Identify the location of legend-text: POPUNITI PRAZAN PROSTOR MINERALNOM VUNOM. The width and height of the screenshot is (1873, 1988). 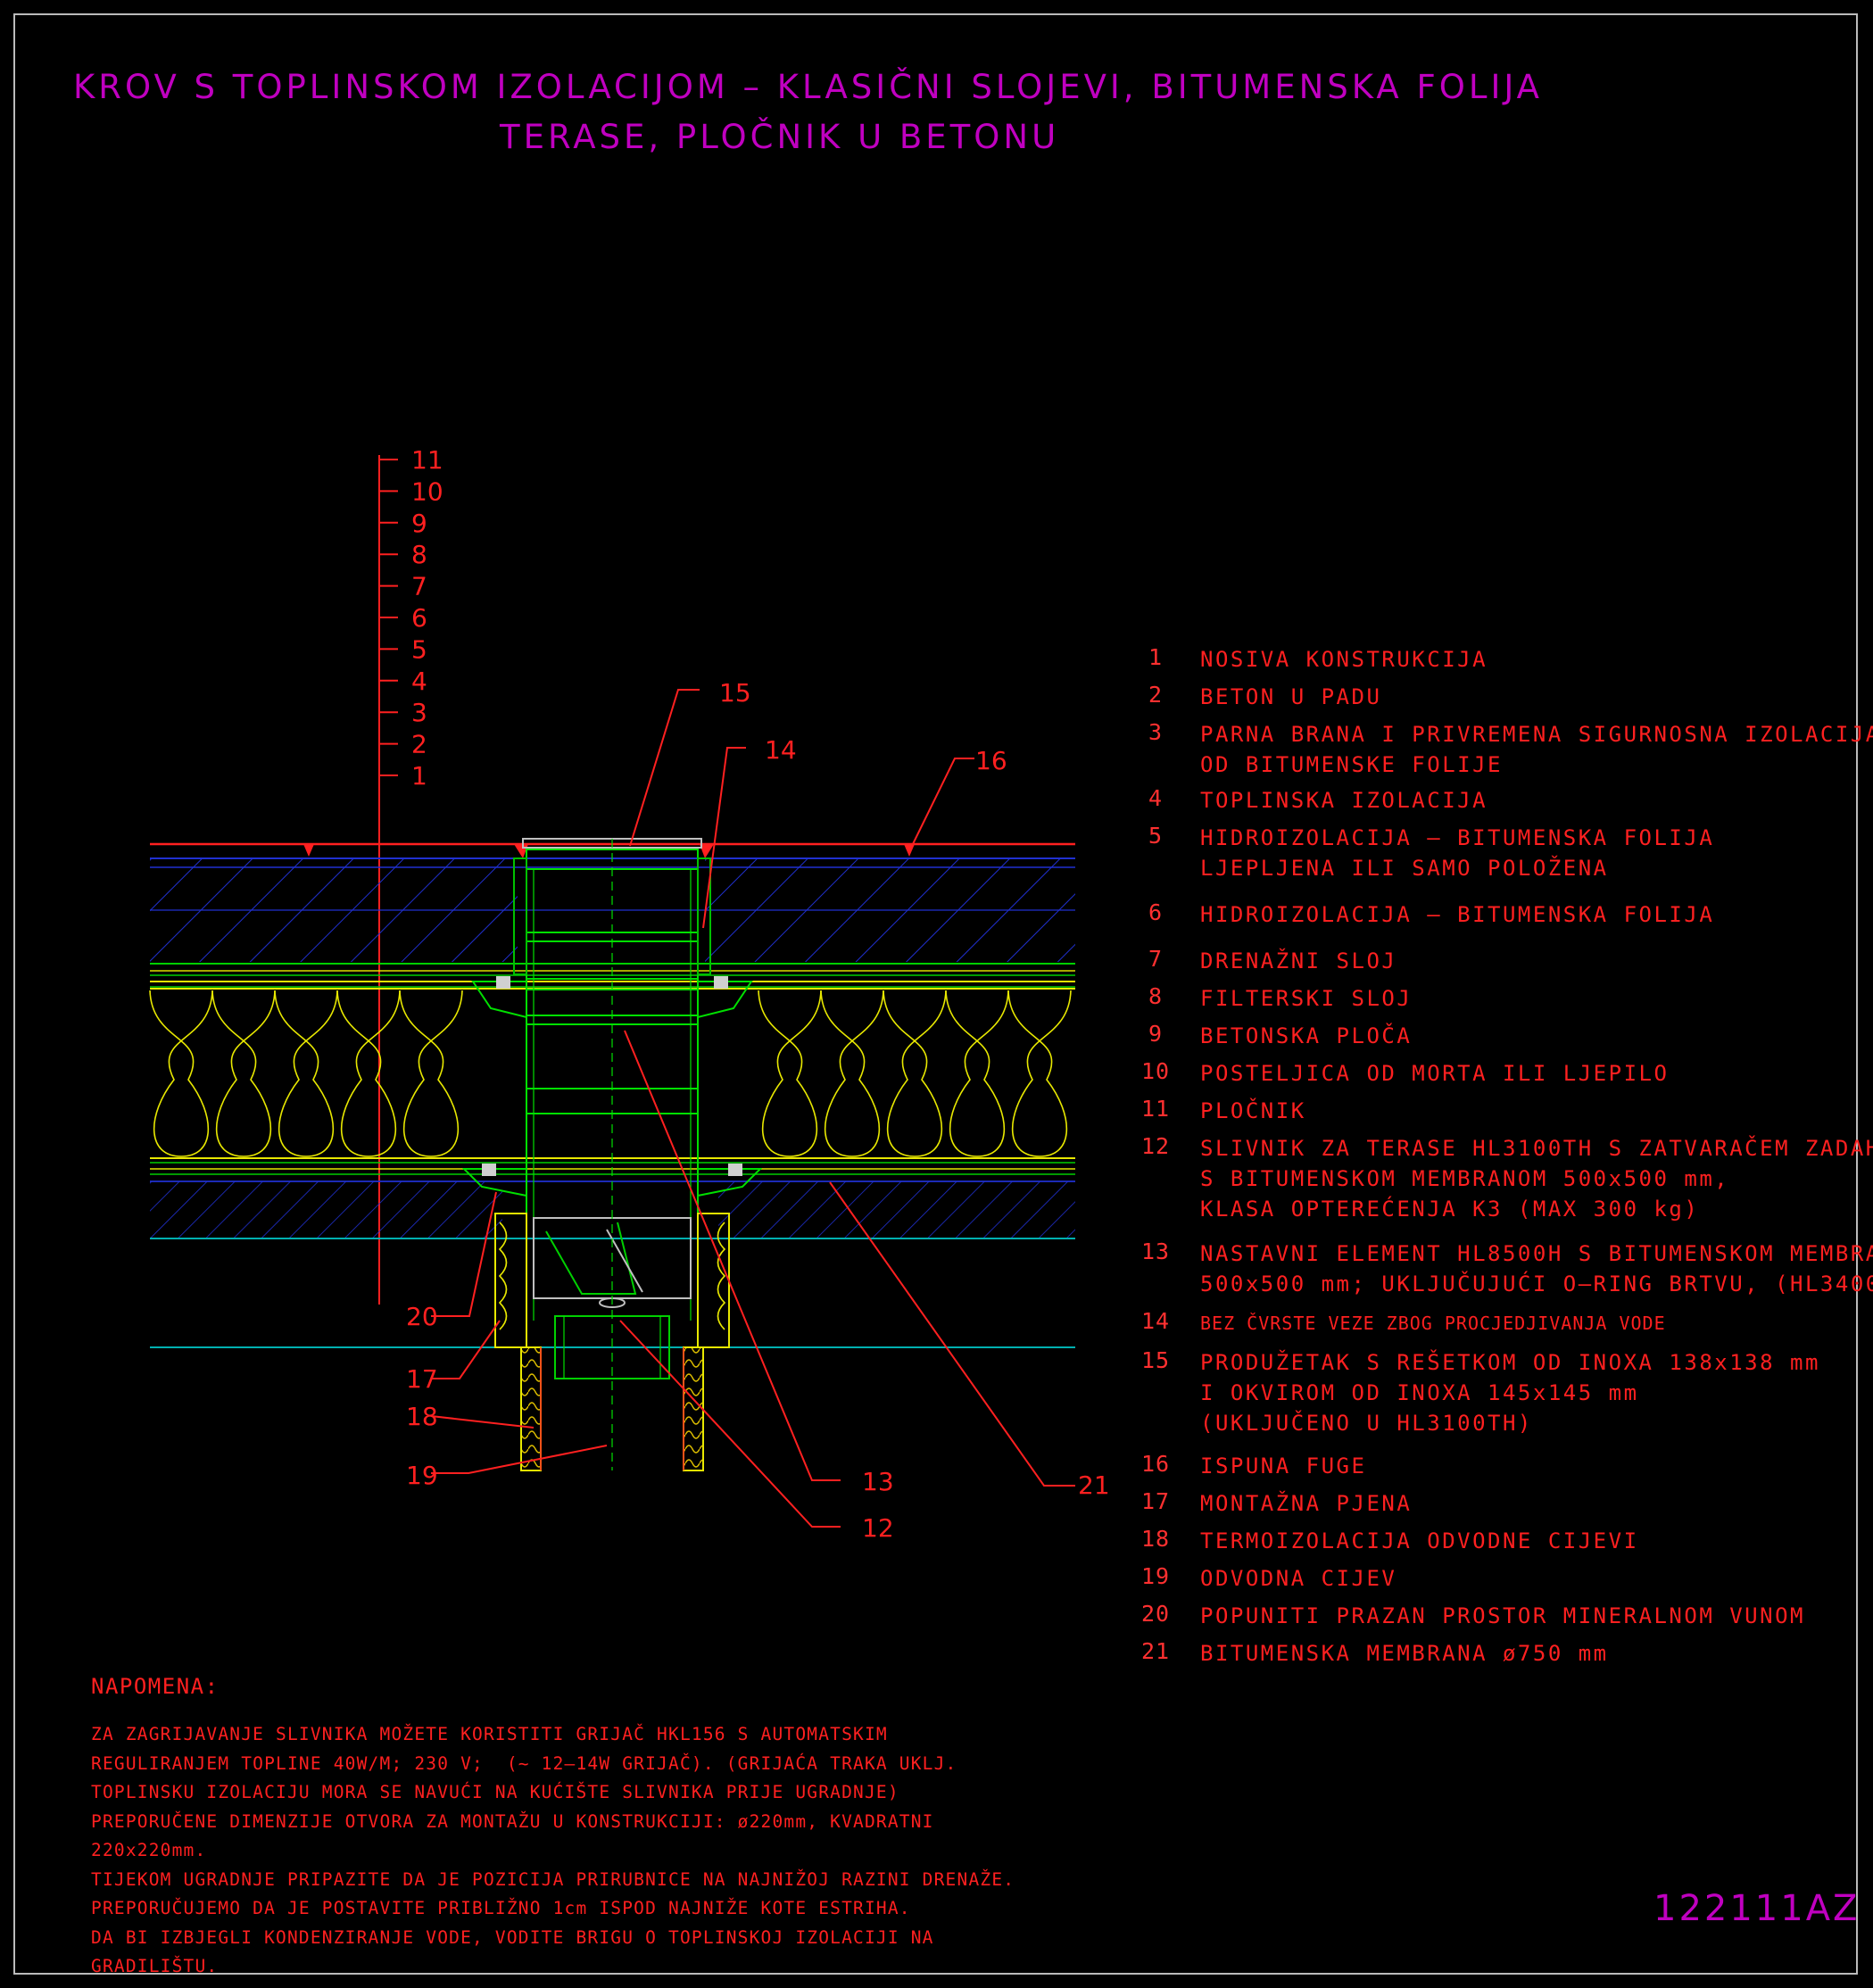
(1502, 1615).